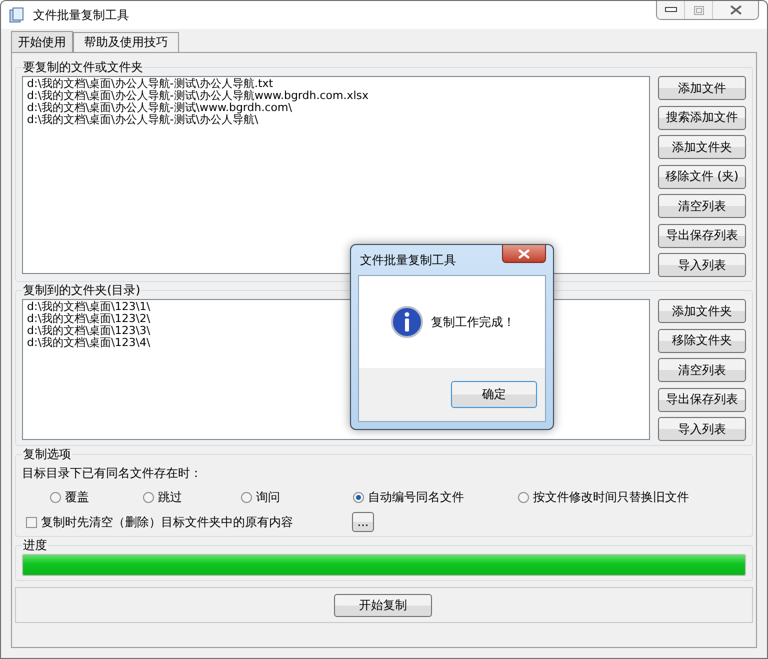  What do you see at coordinates (88, 331) in the screenshot?
I see `list-item: d:\我的文档\桌面\123\3\` at bounding box center [88, 331].